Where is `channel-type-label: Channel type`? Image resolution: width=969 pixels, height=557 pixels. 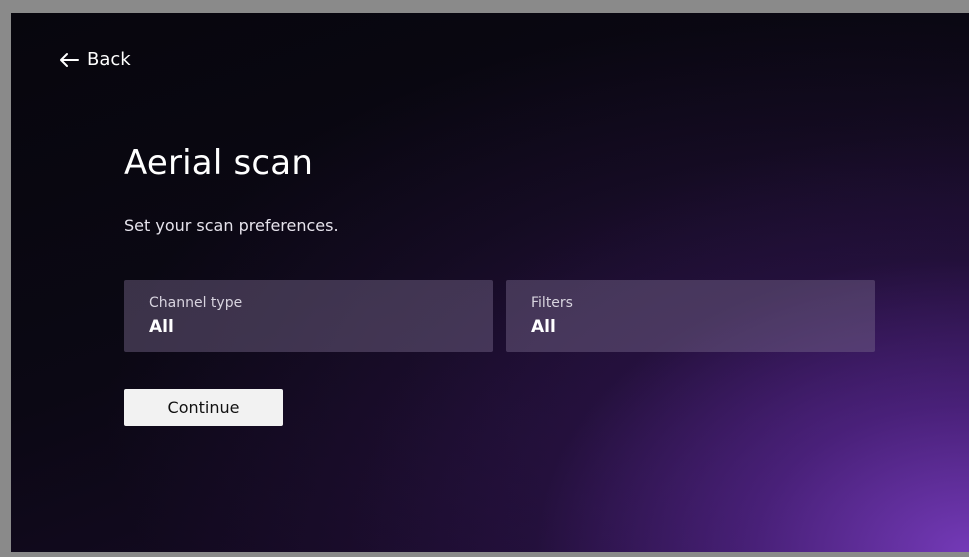
channel-type-label: Channel type is located at coordinates (196, 303).